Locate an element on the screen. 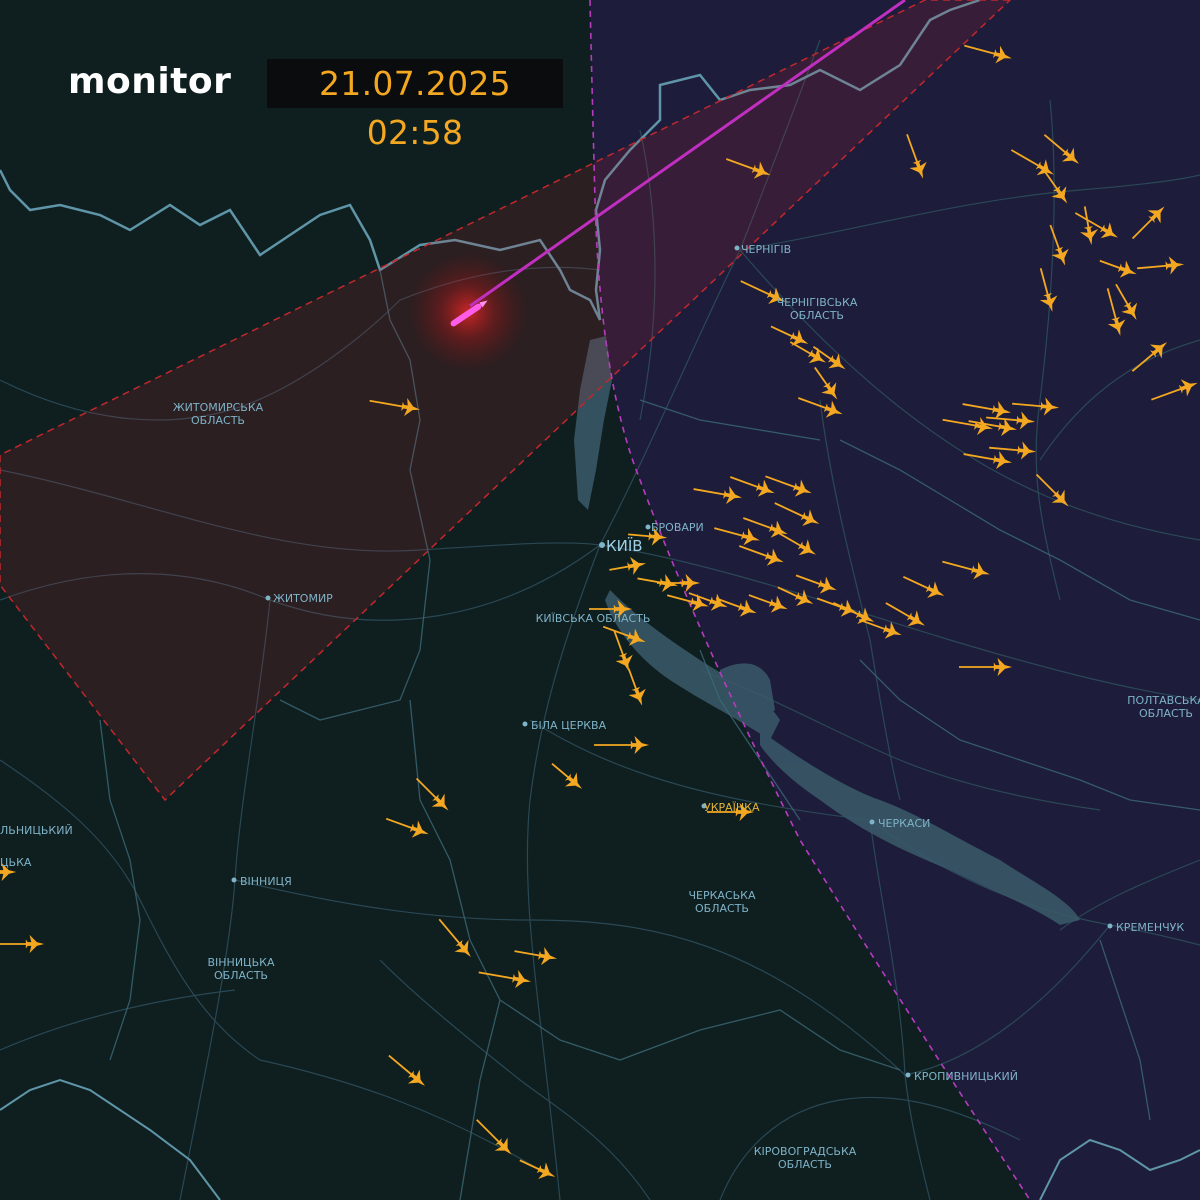 The image size is (1200, 1200). region-label-poltava: ПОЛТАВСЬКА ОБЛАСТЬ is located at coordinates (1163, 707).